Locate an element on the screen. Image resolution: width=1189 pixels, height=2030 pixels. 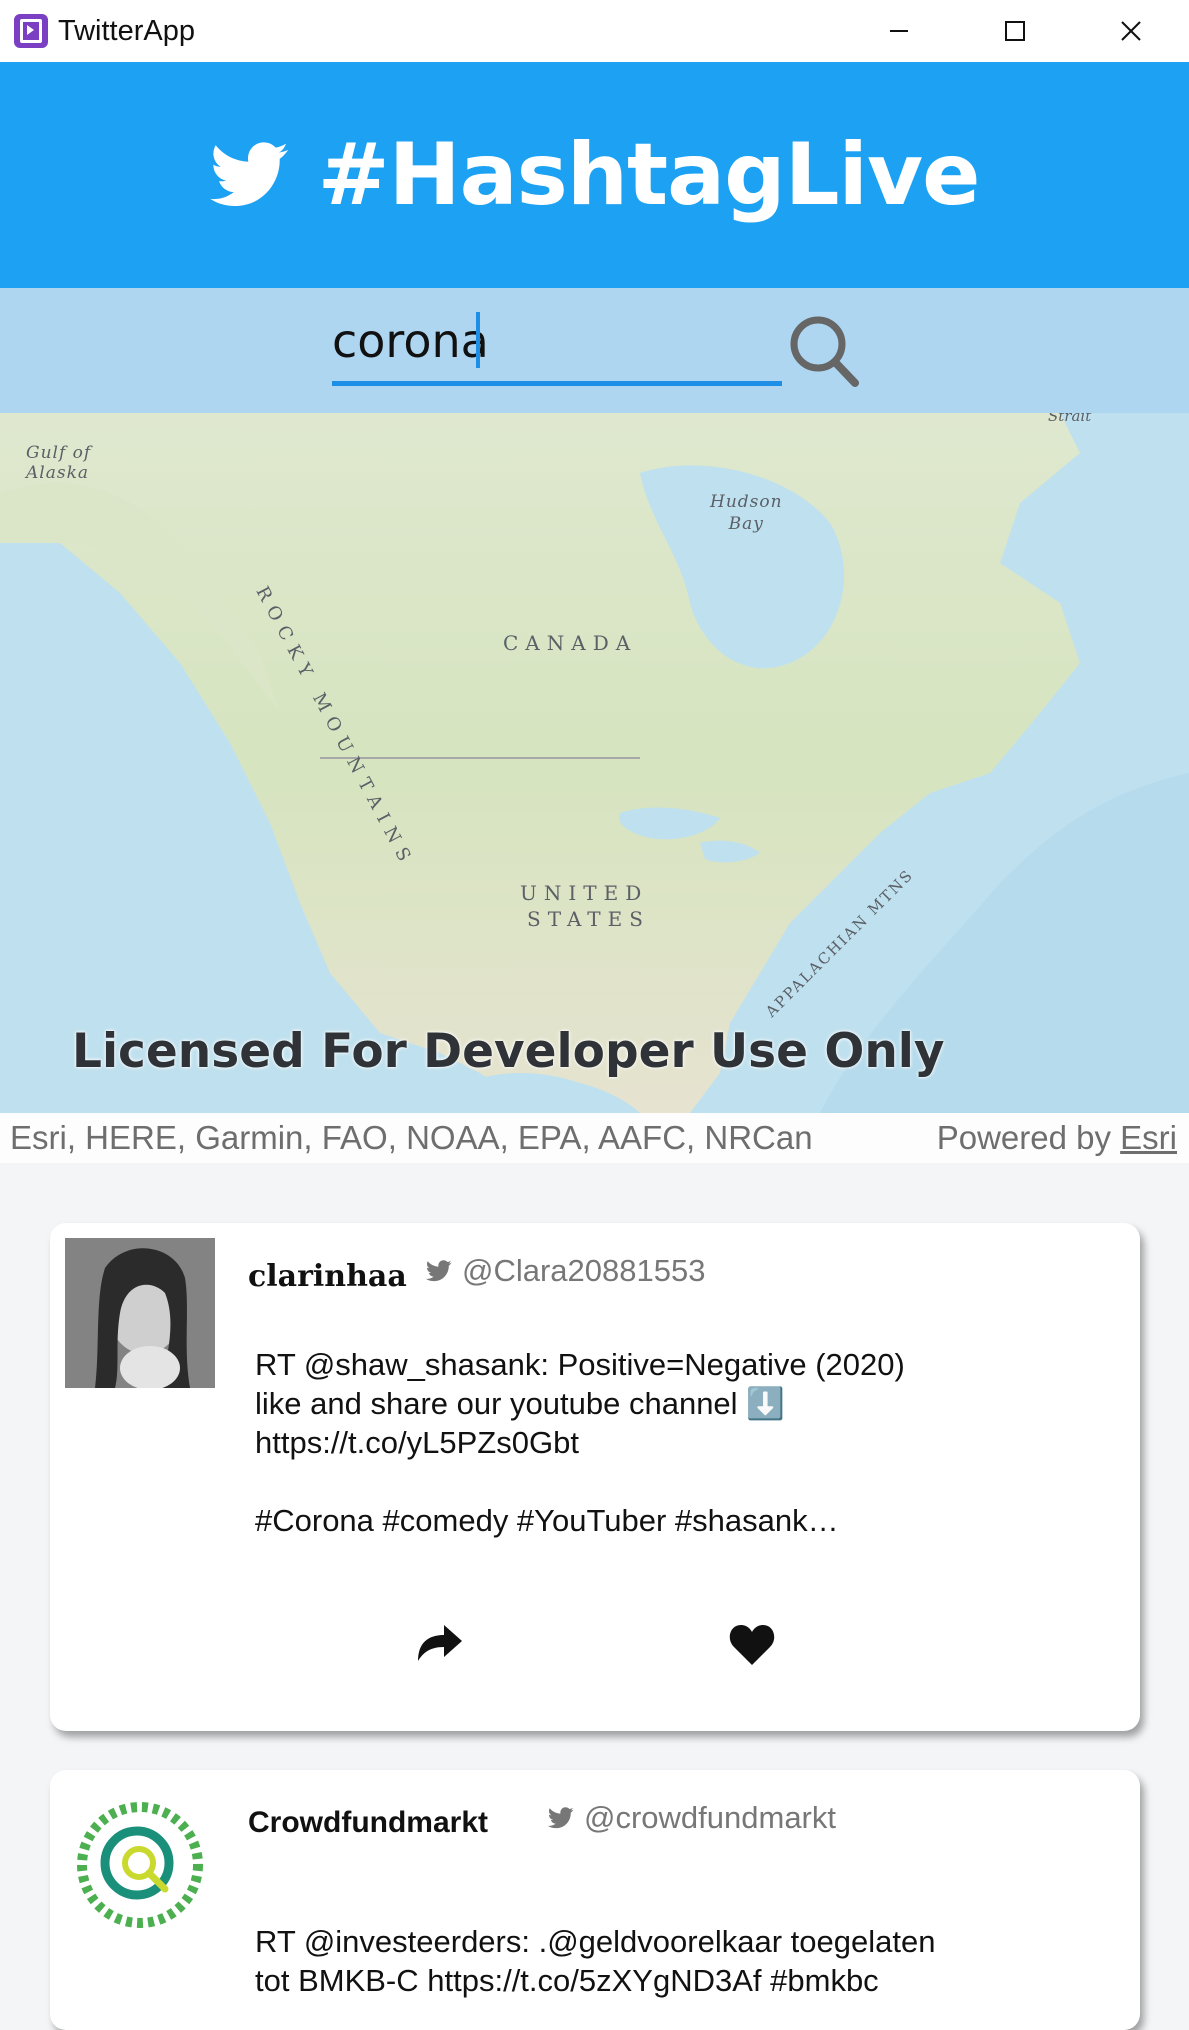
tweet-handle-text: @Clara20881553 is located at coordinates (584, 1270).